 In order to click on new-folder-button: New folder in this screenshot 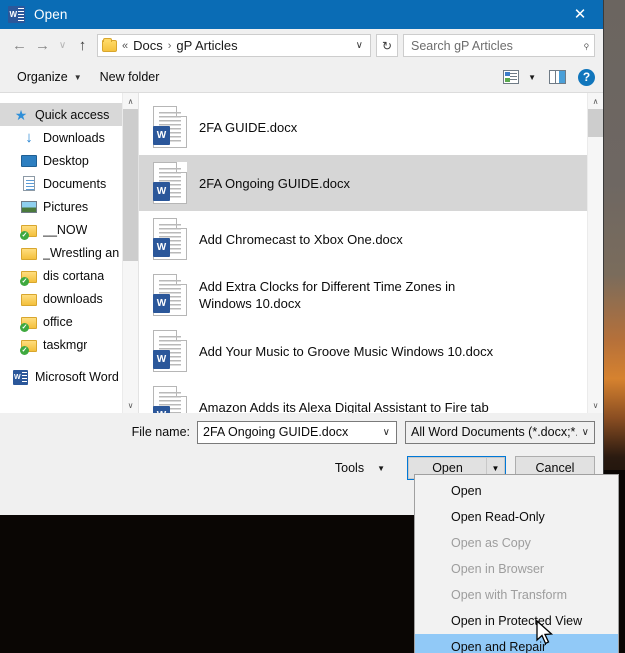, I will do `click(130, 77)`.